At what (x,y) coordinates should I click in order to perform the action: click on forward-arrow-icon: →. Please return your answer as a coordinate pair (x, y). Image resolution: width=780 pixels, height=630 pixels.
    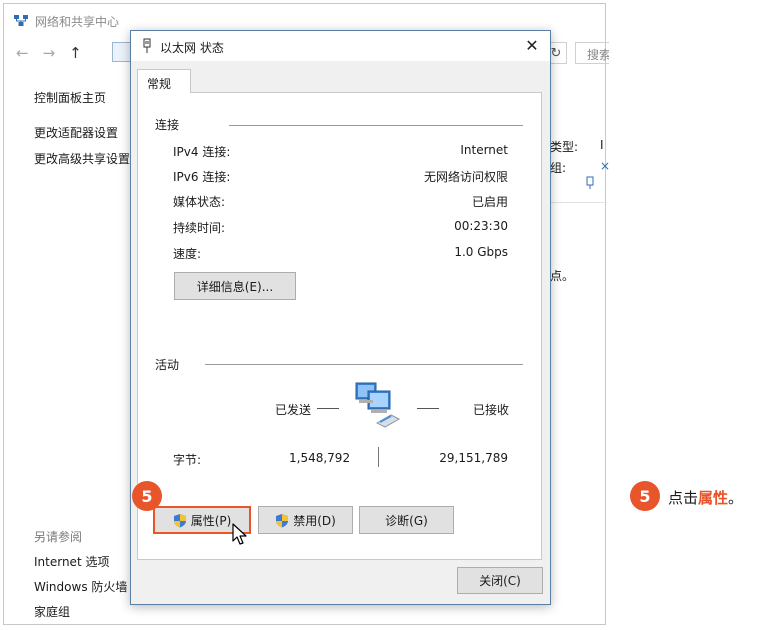
    Looking at the image, I should click on (49, 53).